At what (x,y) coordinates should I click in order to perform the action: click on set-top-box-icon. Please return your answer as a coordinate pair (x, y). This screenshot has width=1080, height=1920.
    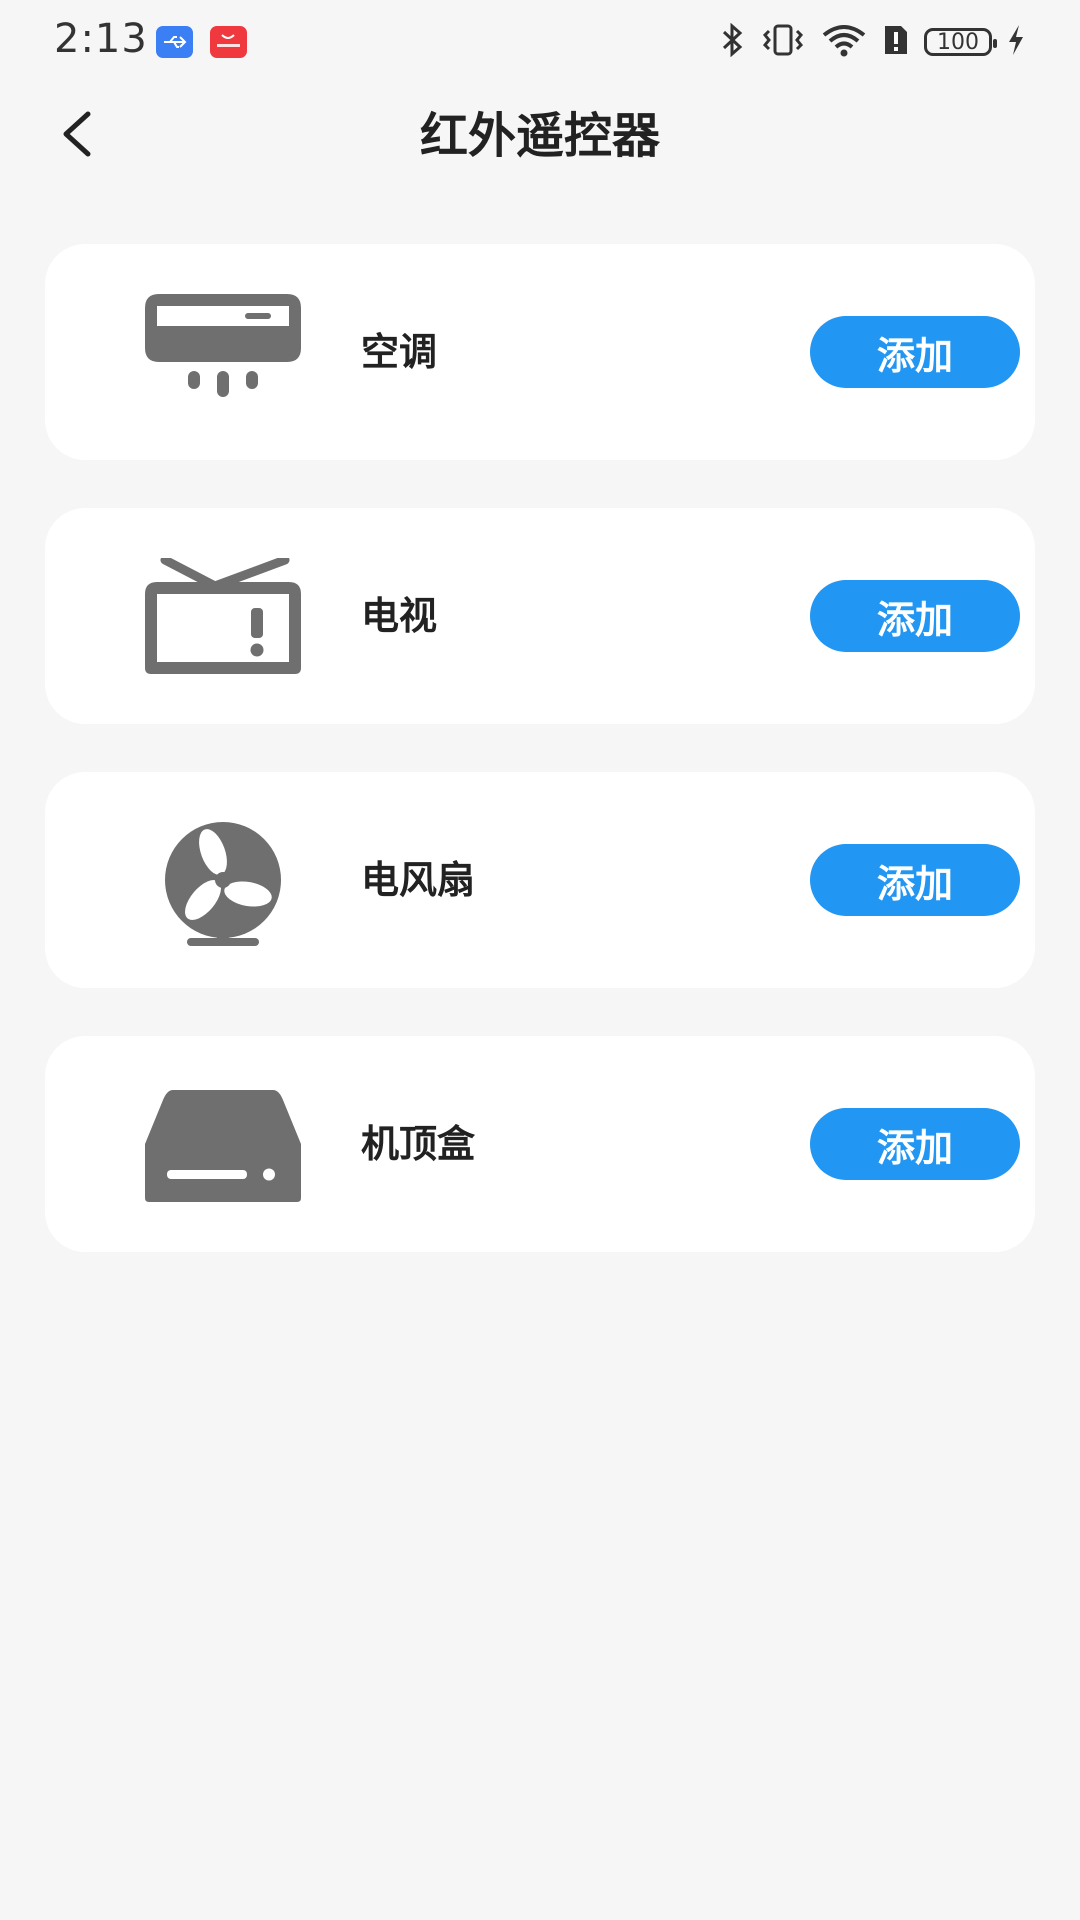
    Looking at the image, I should click on (223, 1144).